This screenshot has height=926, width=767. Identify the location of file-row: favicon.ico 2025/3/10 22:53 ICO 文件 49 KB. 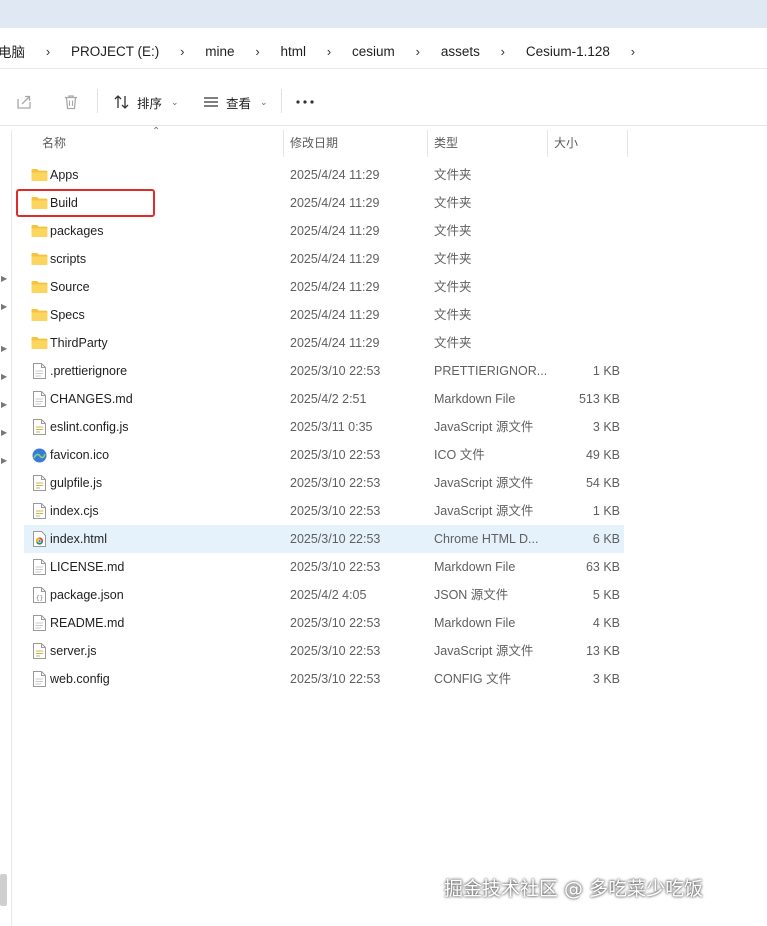
(324, 455).